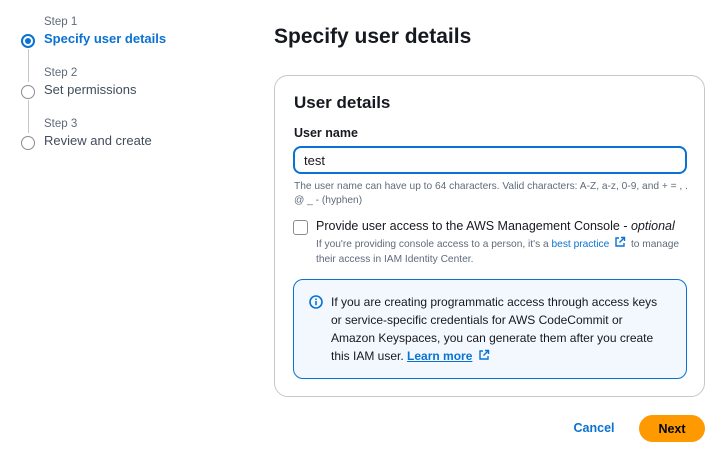 Image resolution: width=727 pixels, height=470 pixels. What do you see at coordinates (342, 102) in the screenshot?
I see `card-heading: User details` at bounding box center [342, 102].